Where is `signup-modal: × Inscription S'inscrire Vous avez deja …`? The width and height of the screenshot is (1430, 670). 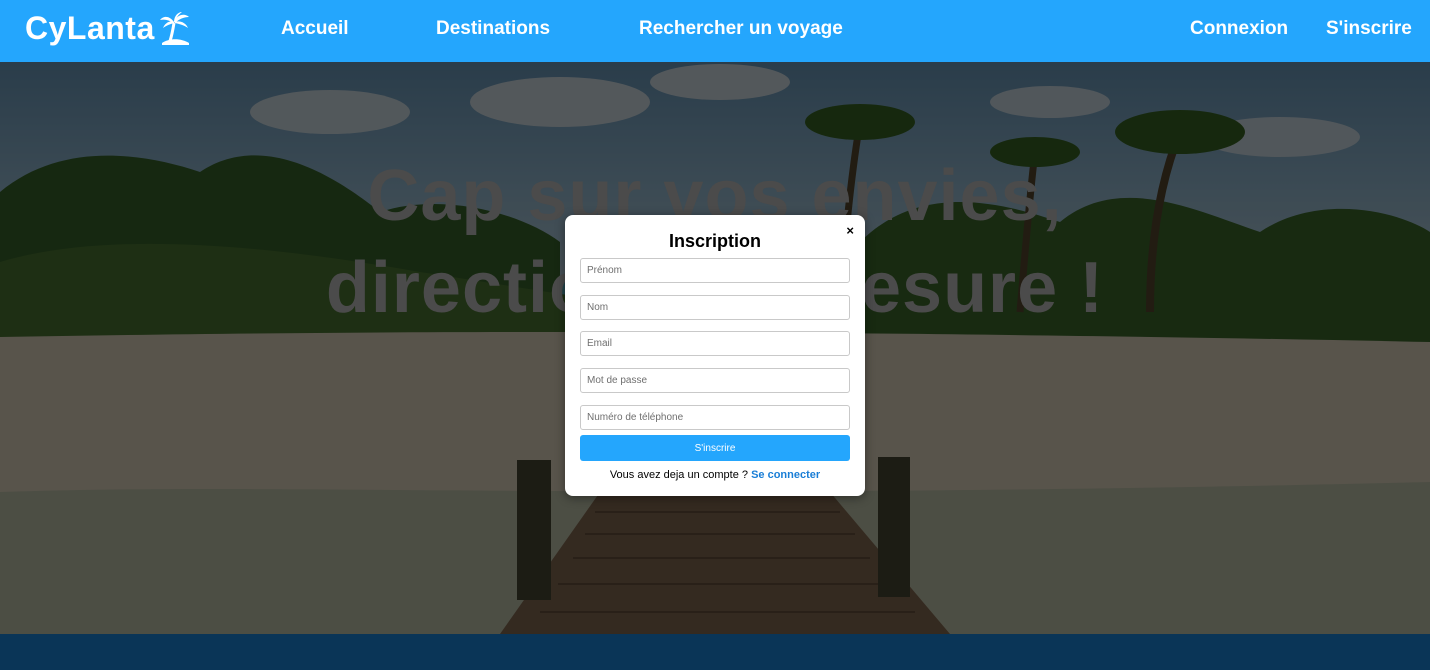 signup-modal: × Inscription S'inscrire Vous avez deja … is located at coordinates (715, 355).